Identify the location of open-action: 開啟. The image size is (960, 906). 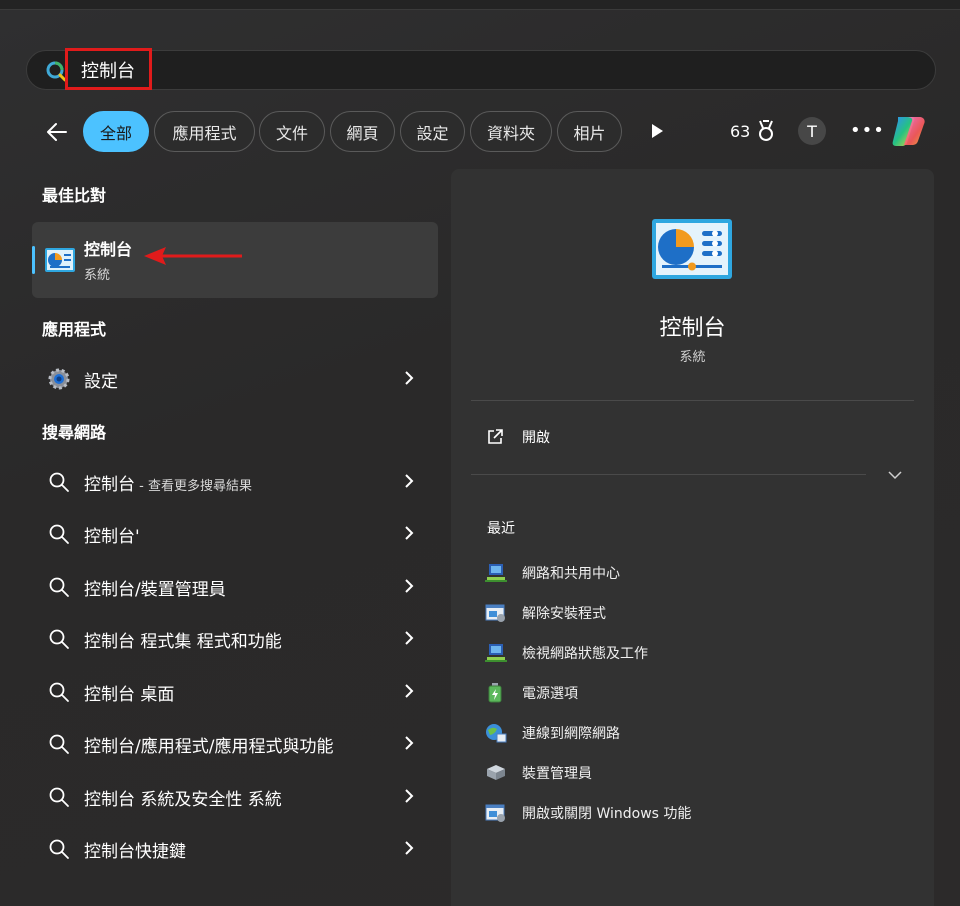
(536, 437).